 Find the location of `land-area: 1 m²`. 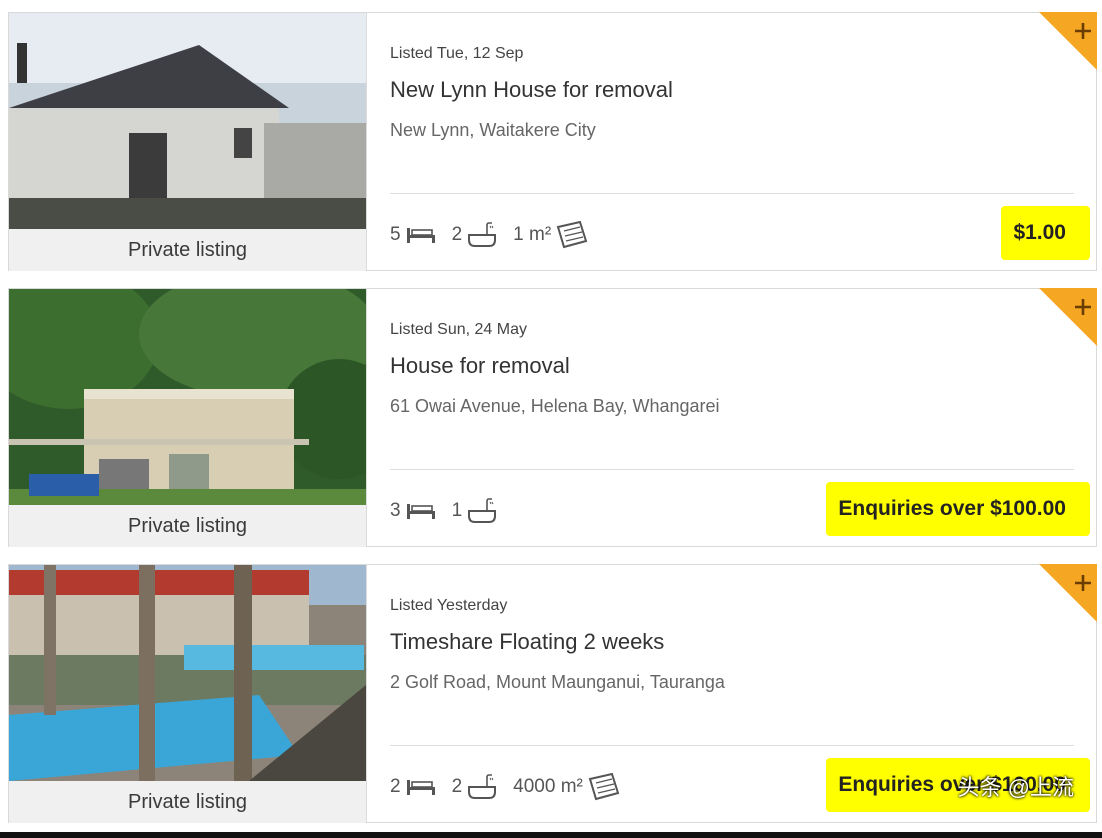

land-area: 1 m² is located at coordinates (550, 235).